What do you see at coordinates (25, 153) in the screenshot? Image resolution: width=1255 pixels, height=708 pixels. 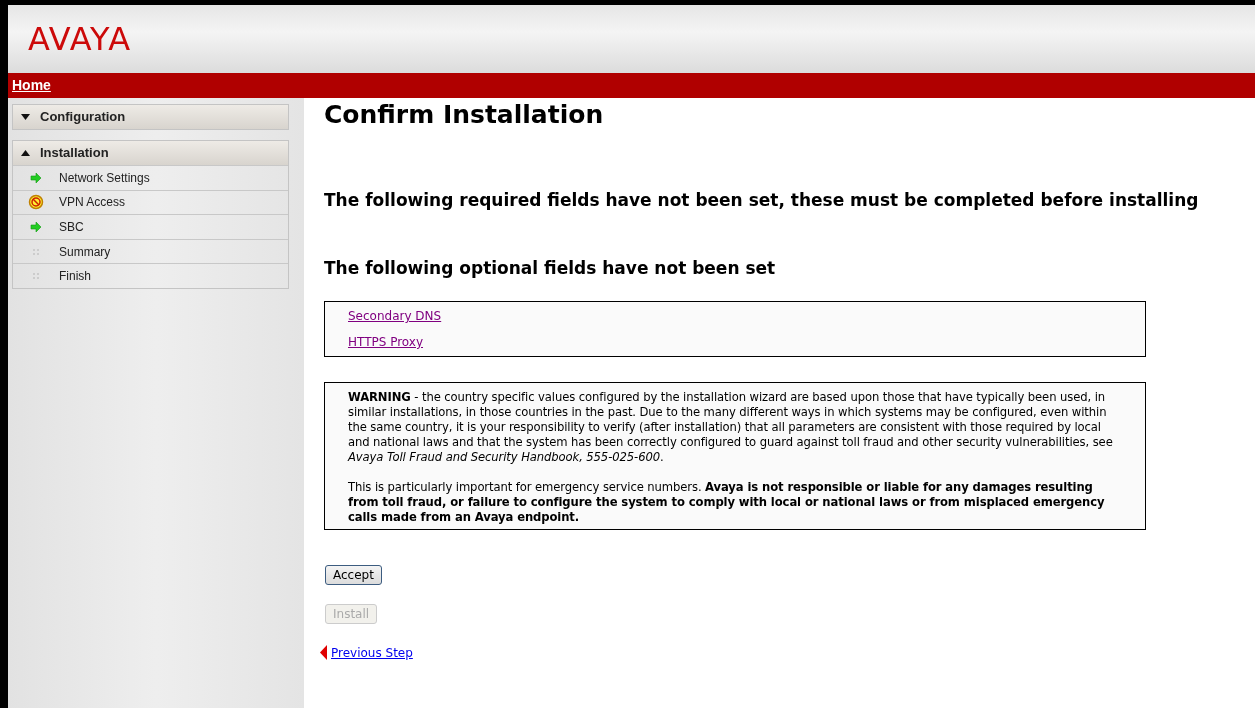 I see `expanded-triangle-icon` at bounding box center [25, 153].